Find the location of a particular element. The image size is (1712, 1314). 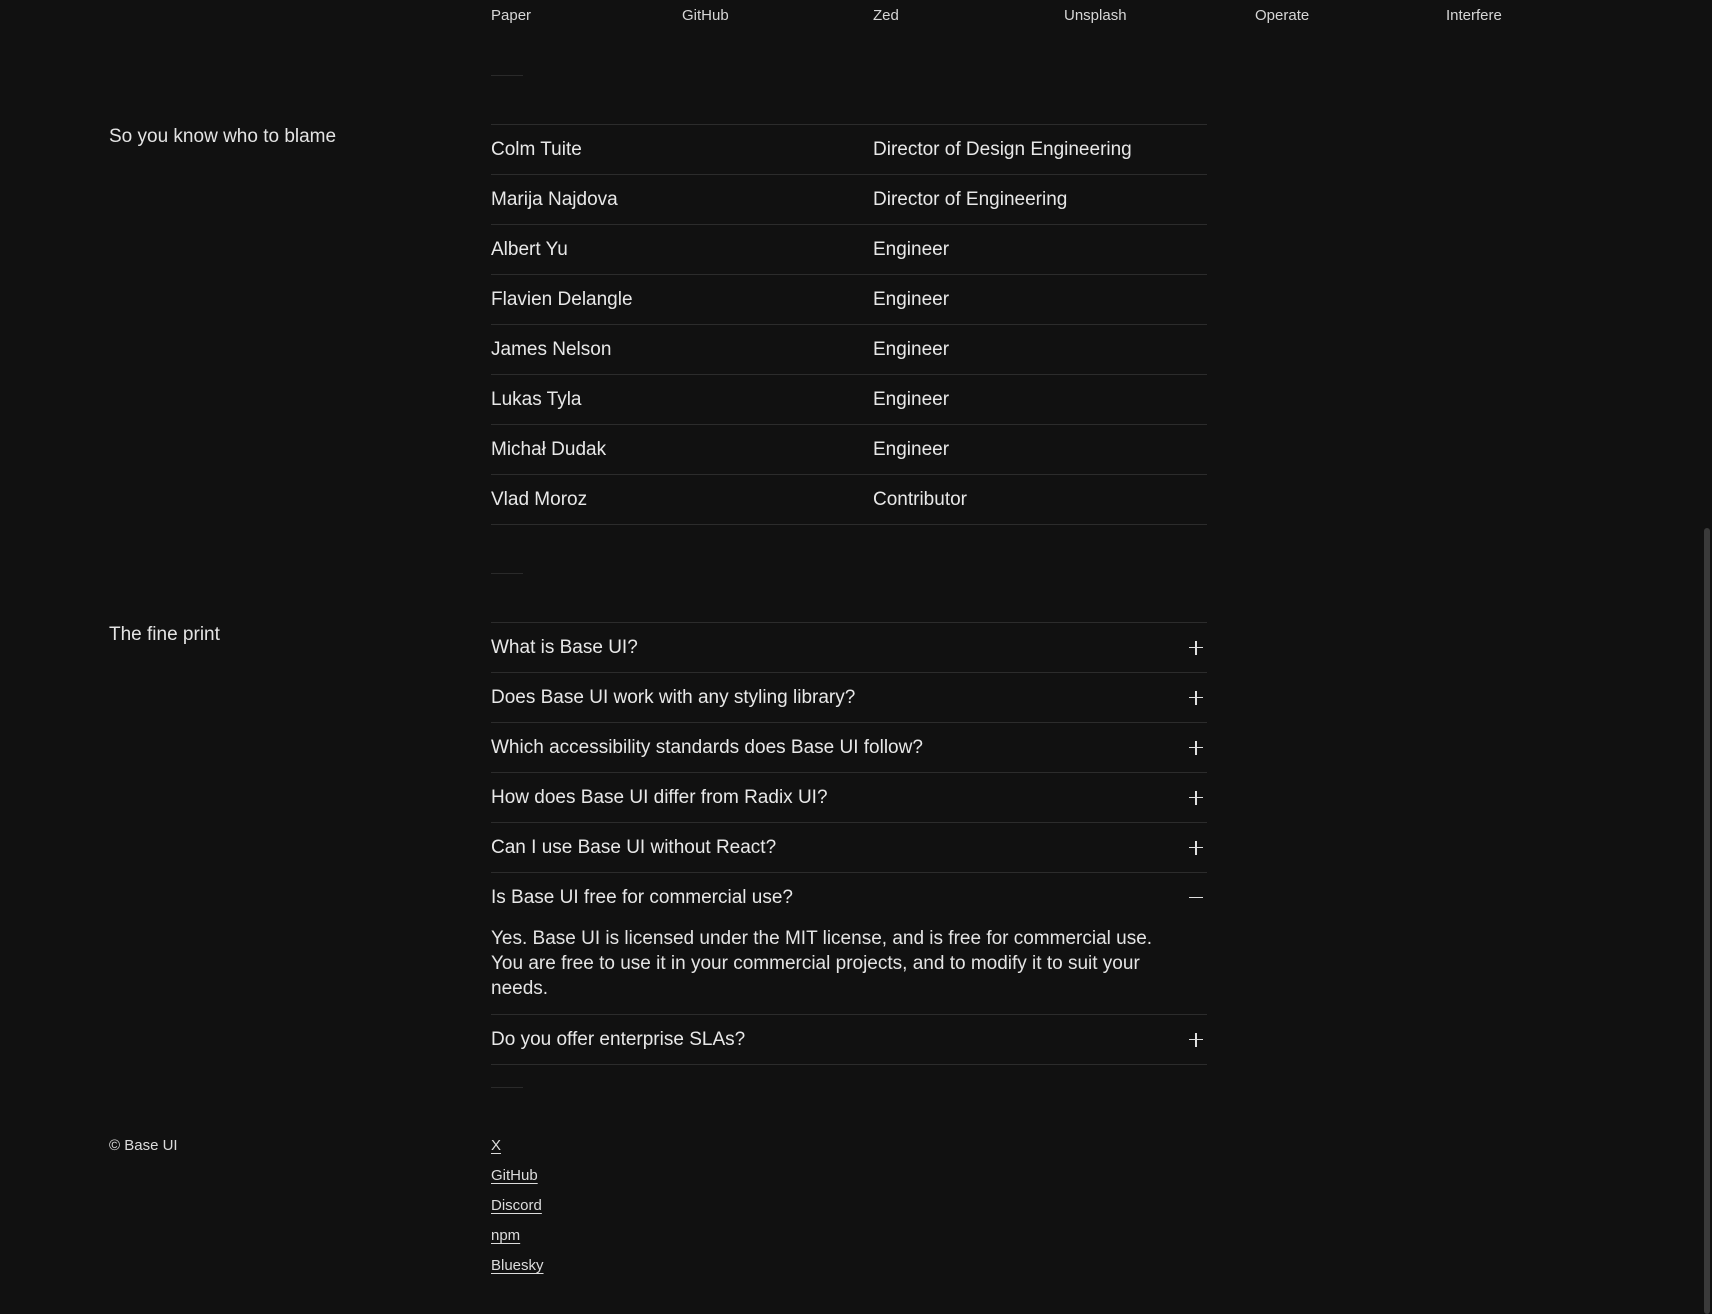

member-name: Michał Dudak is located at coordinates (549, 449).